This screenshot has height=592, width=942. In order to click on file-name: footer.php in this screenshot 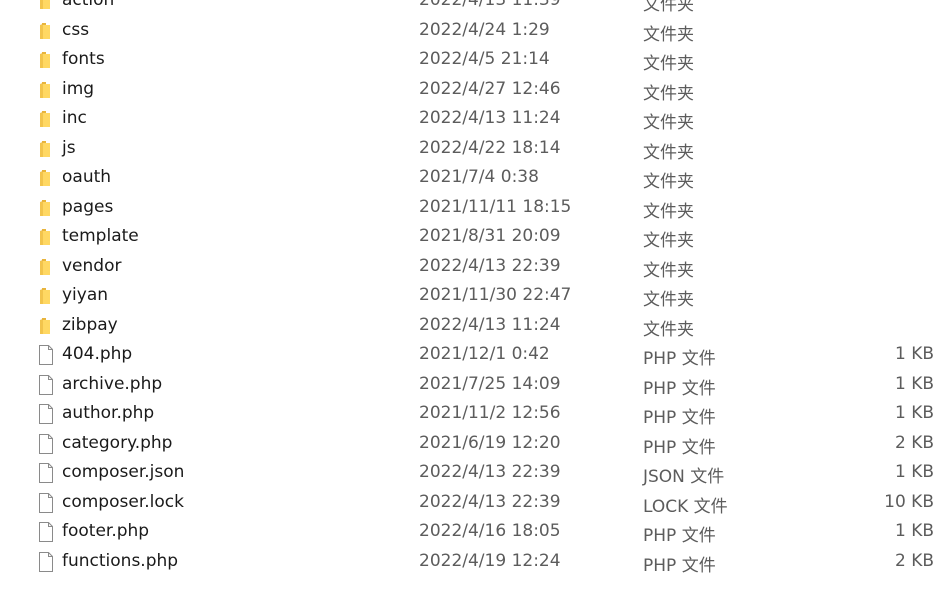, I will do `click(105, 531)`.